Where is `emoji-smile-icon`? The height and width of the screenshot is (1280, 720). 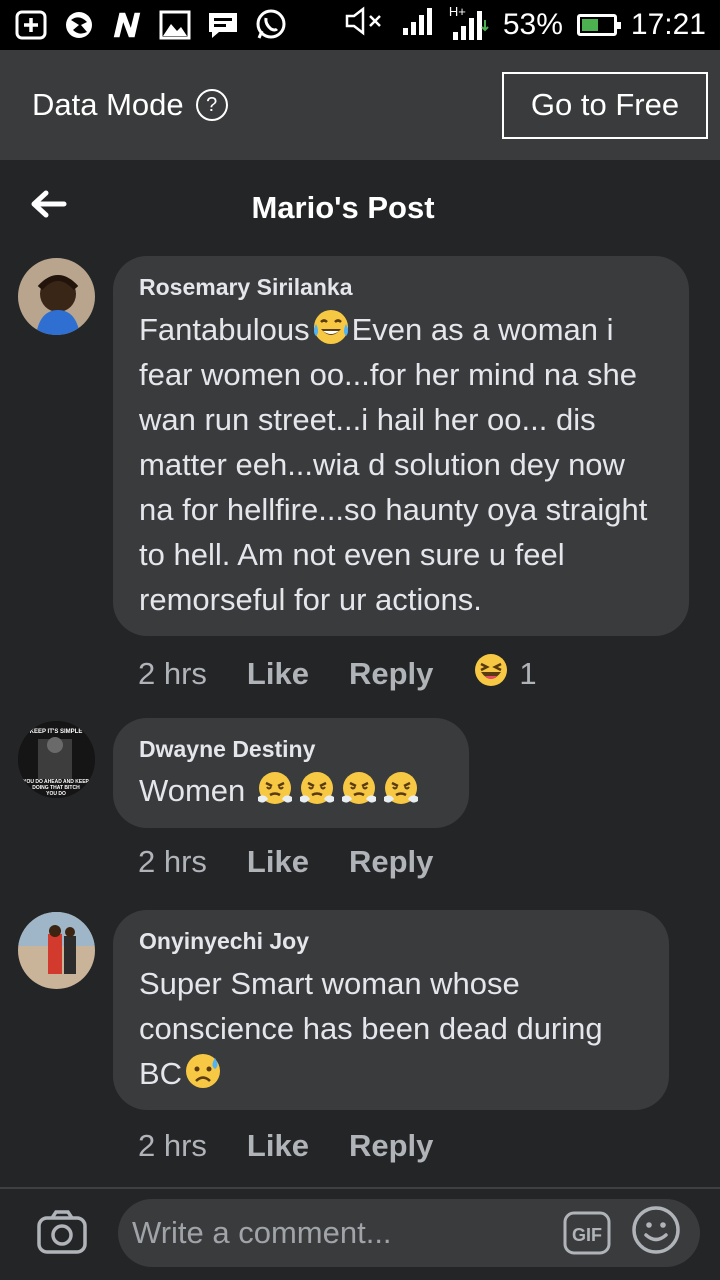
emoji-smile-icon is located at coordinates (656, 1230).